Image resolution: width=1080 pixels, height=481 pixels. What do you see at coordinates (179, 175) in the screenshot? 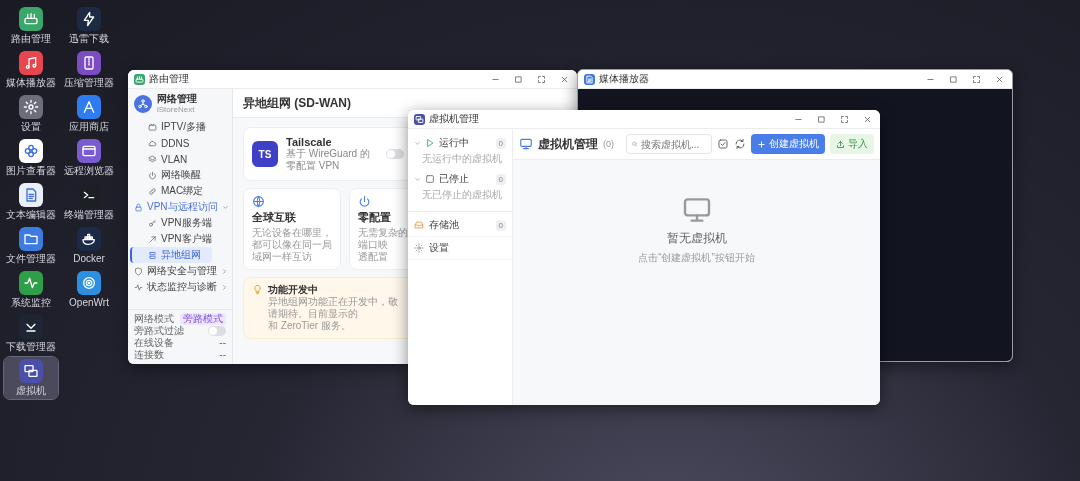
I see `nav-item: 网络唤醒` at bounding box center [179, 175].